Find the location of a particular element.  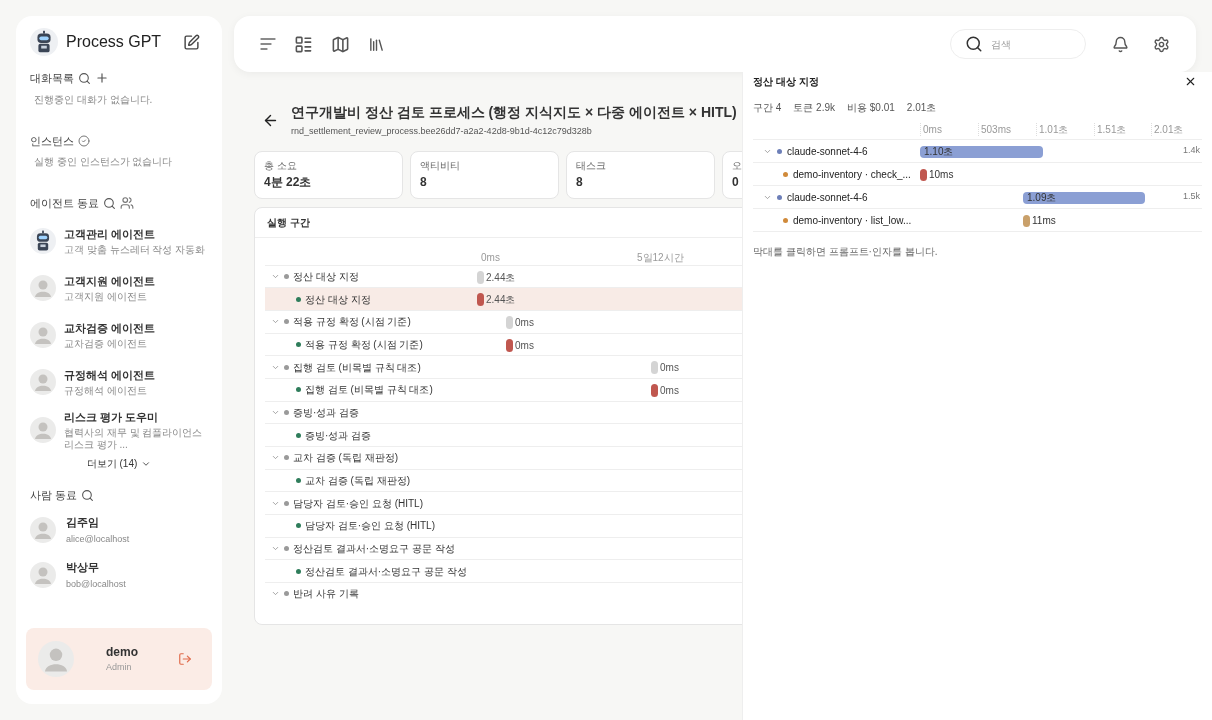

list-icon is located at coordinates (303, 44).